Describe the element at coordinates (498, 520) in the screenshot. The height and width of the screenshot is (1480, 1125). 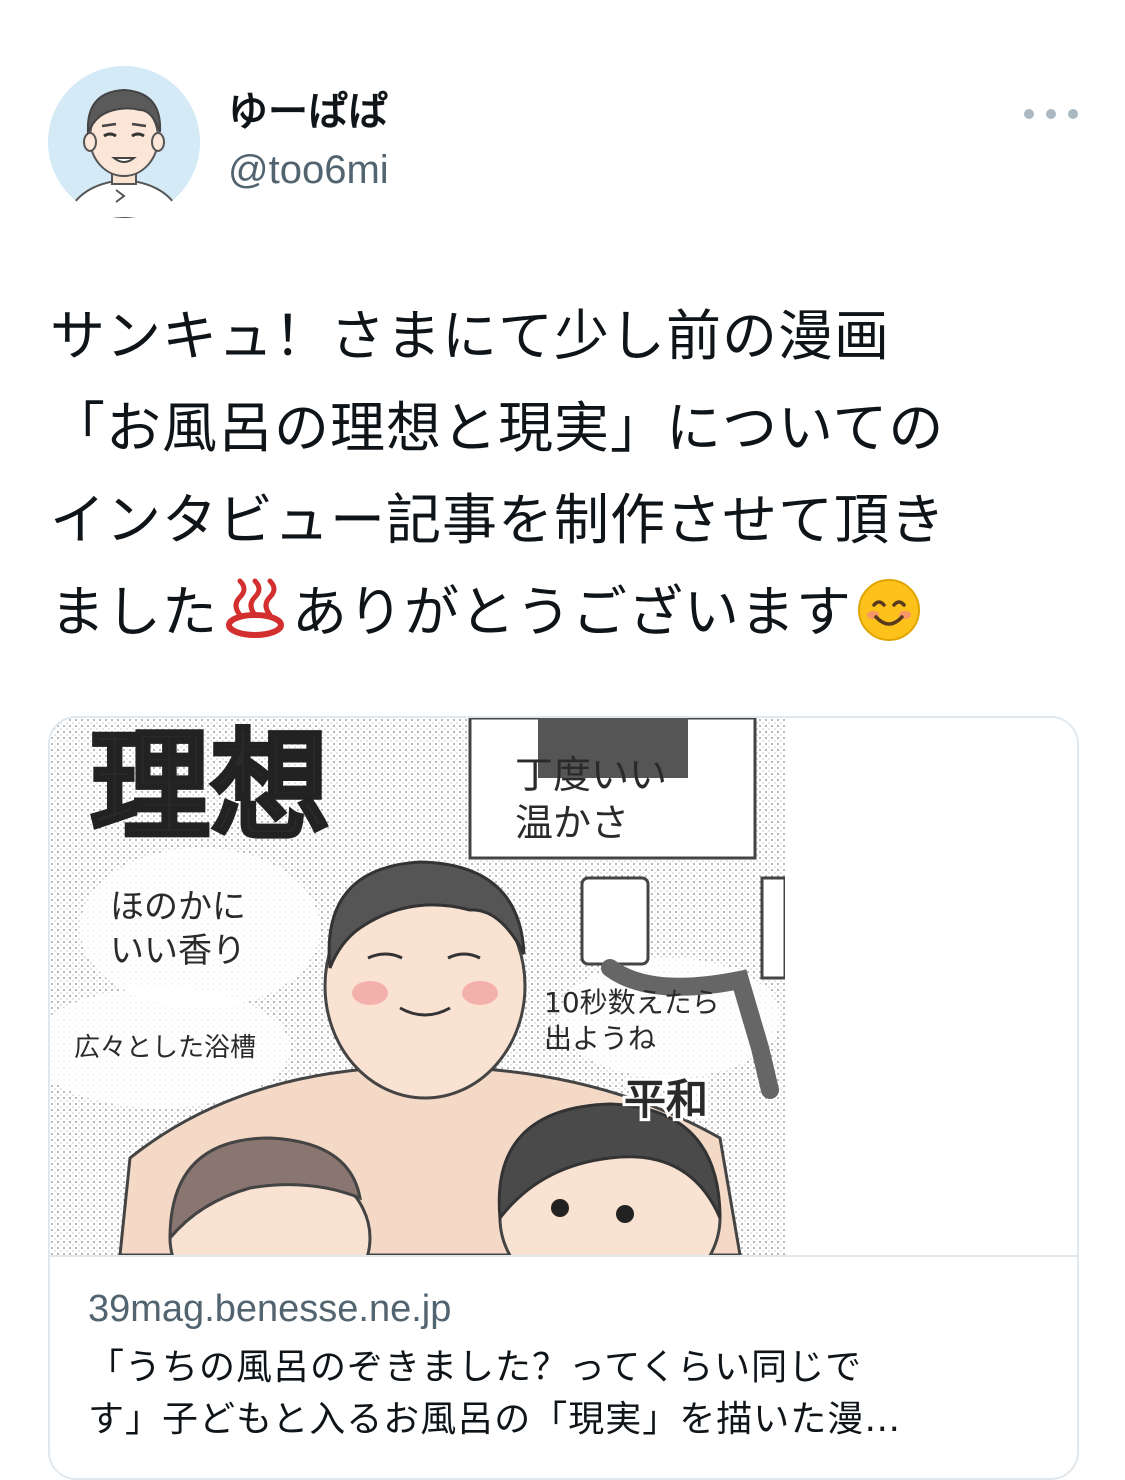
I see `tweet-text-line: インタビュー記事を制作させて頂き` at that location.